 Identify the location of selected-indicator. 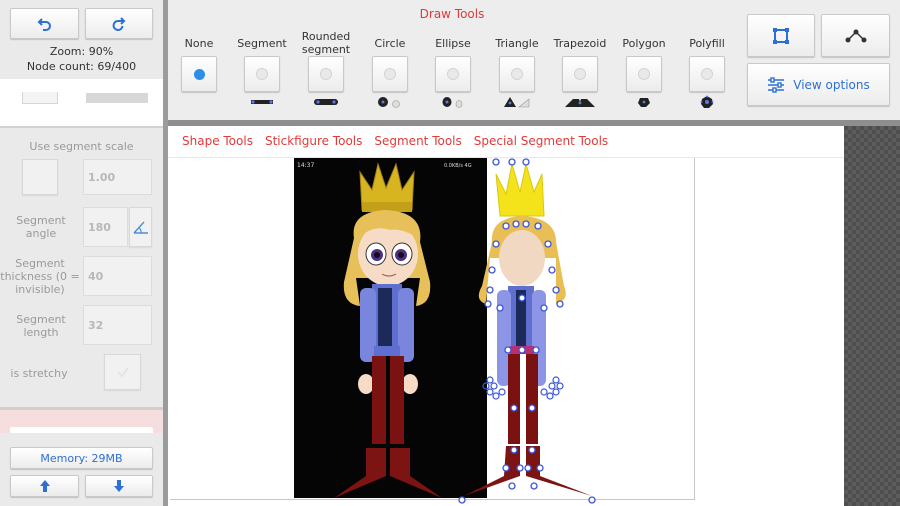
(199, 74).